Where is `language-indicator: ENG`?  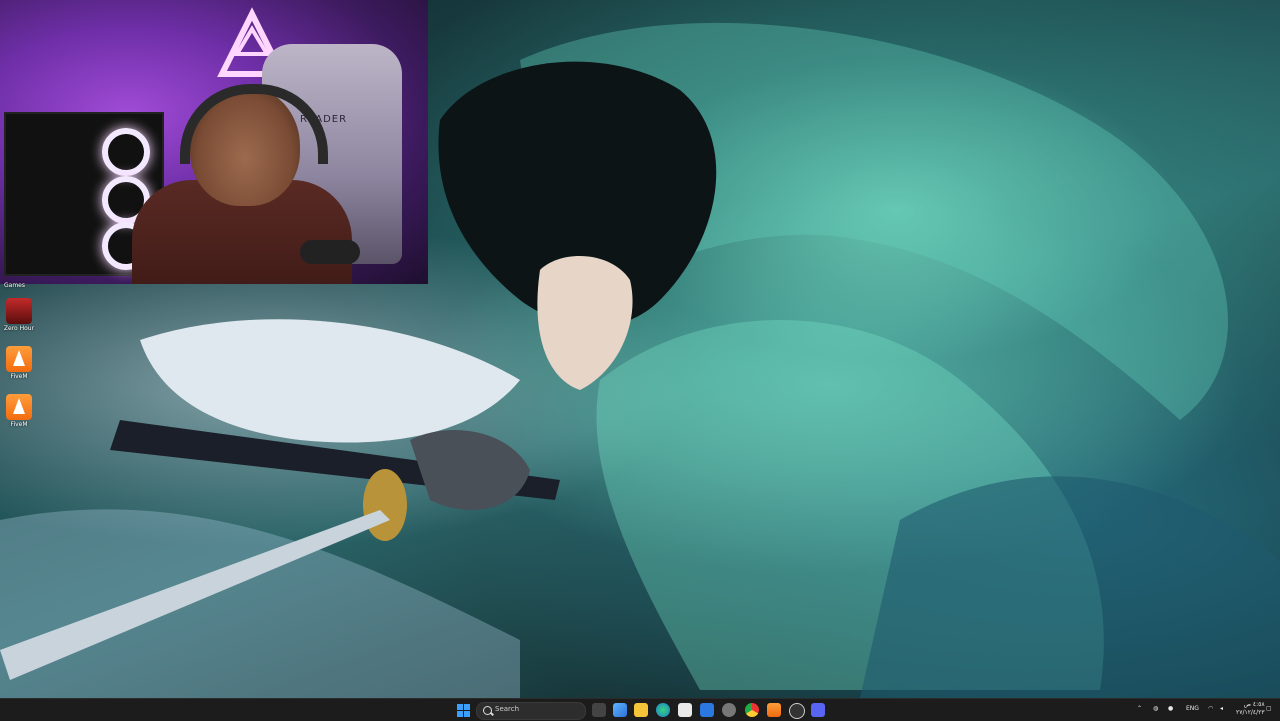 language-indicator: ENG is located at coordinates (1192, 708).